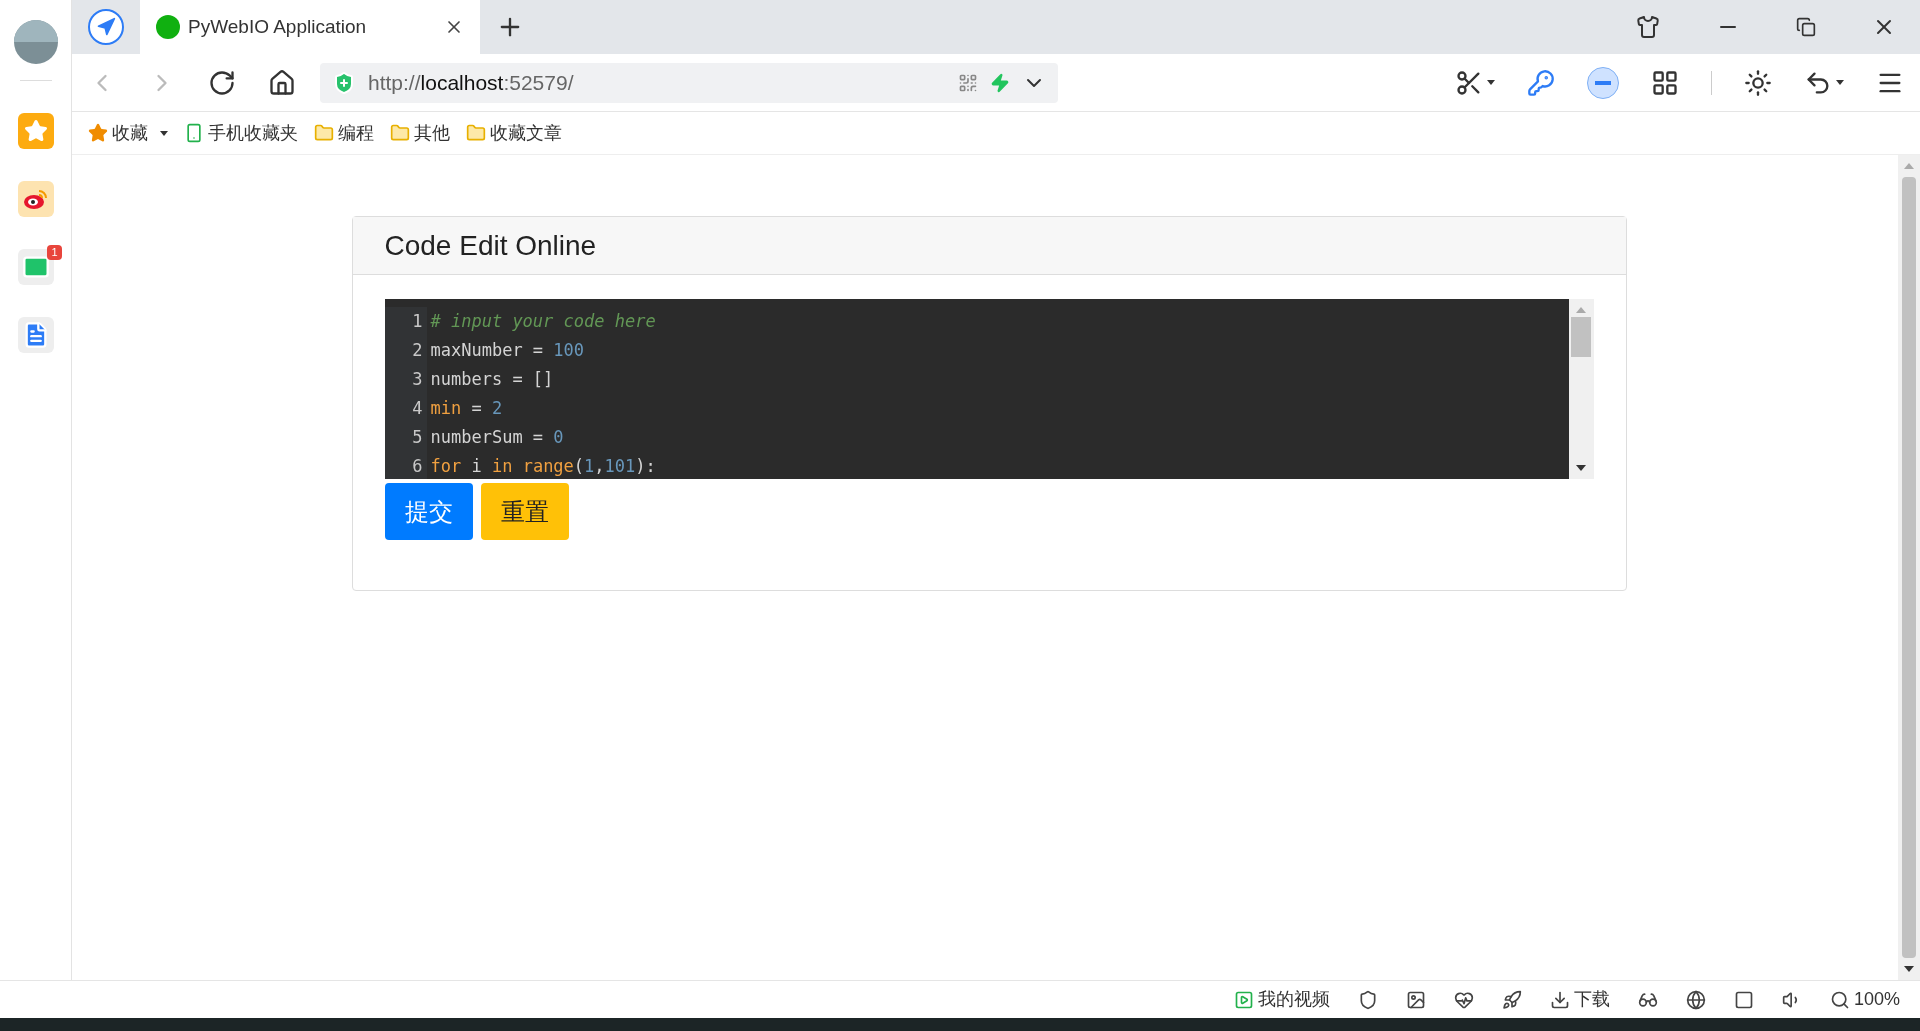  I want to click on line-number: 6, so click(417, 466).